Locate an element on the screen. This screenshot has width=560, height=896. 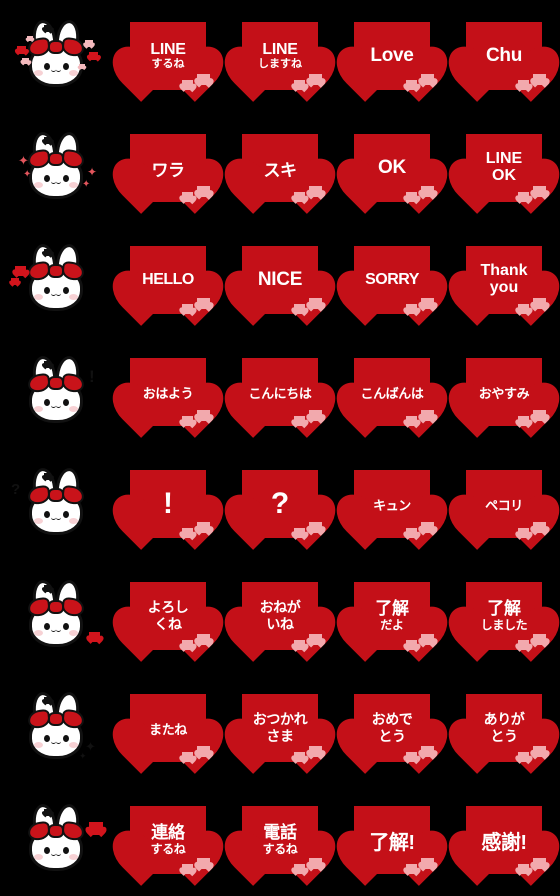
sticker-onegai-ine: おねが いね is located at coordinates (282, 616).